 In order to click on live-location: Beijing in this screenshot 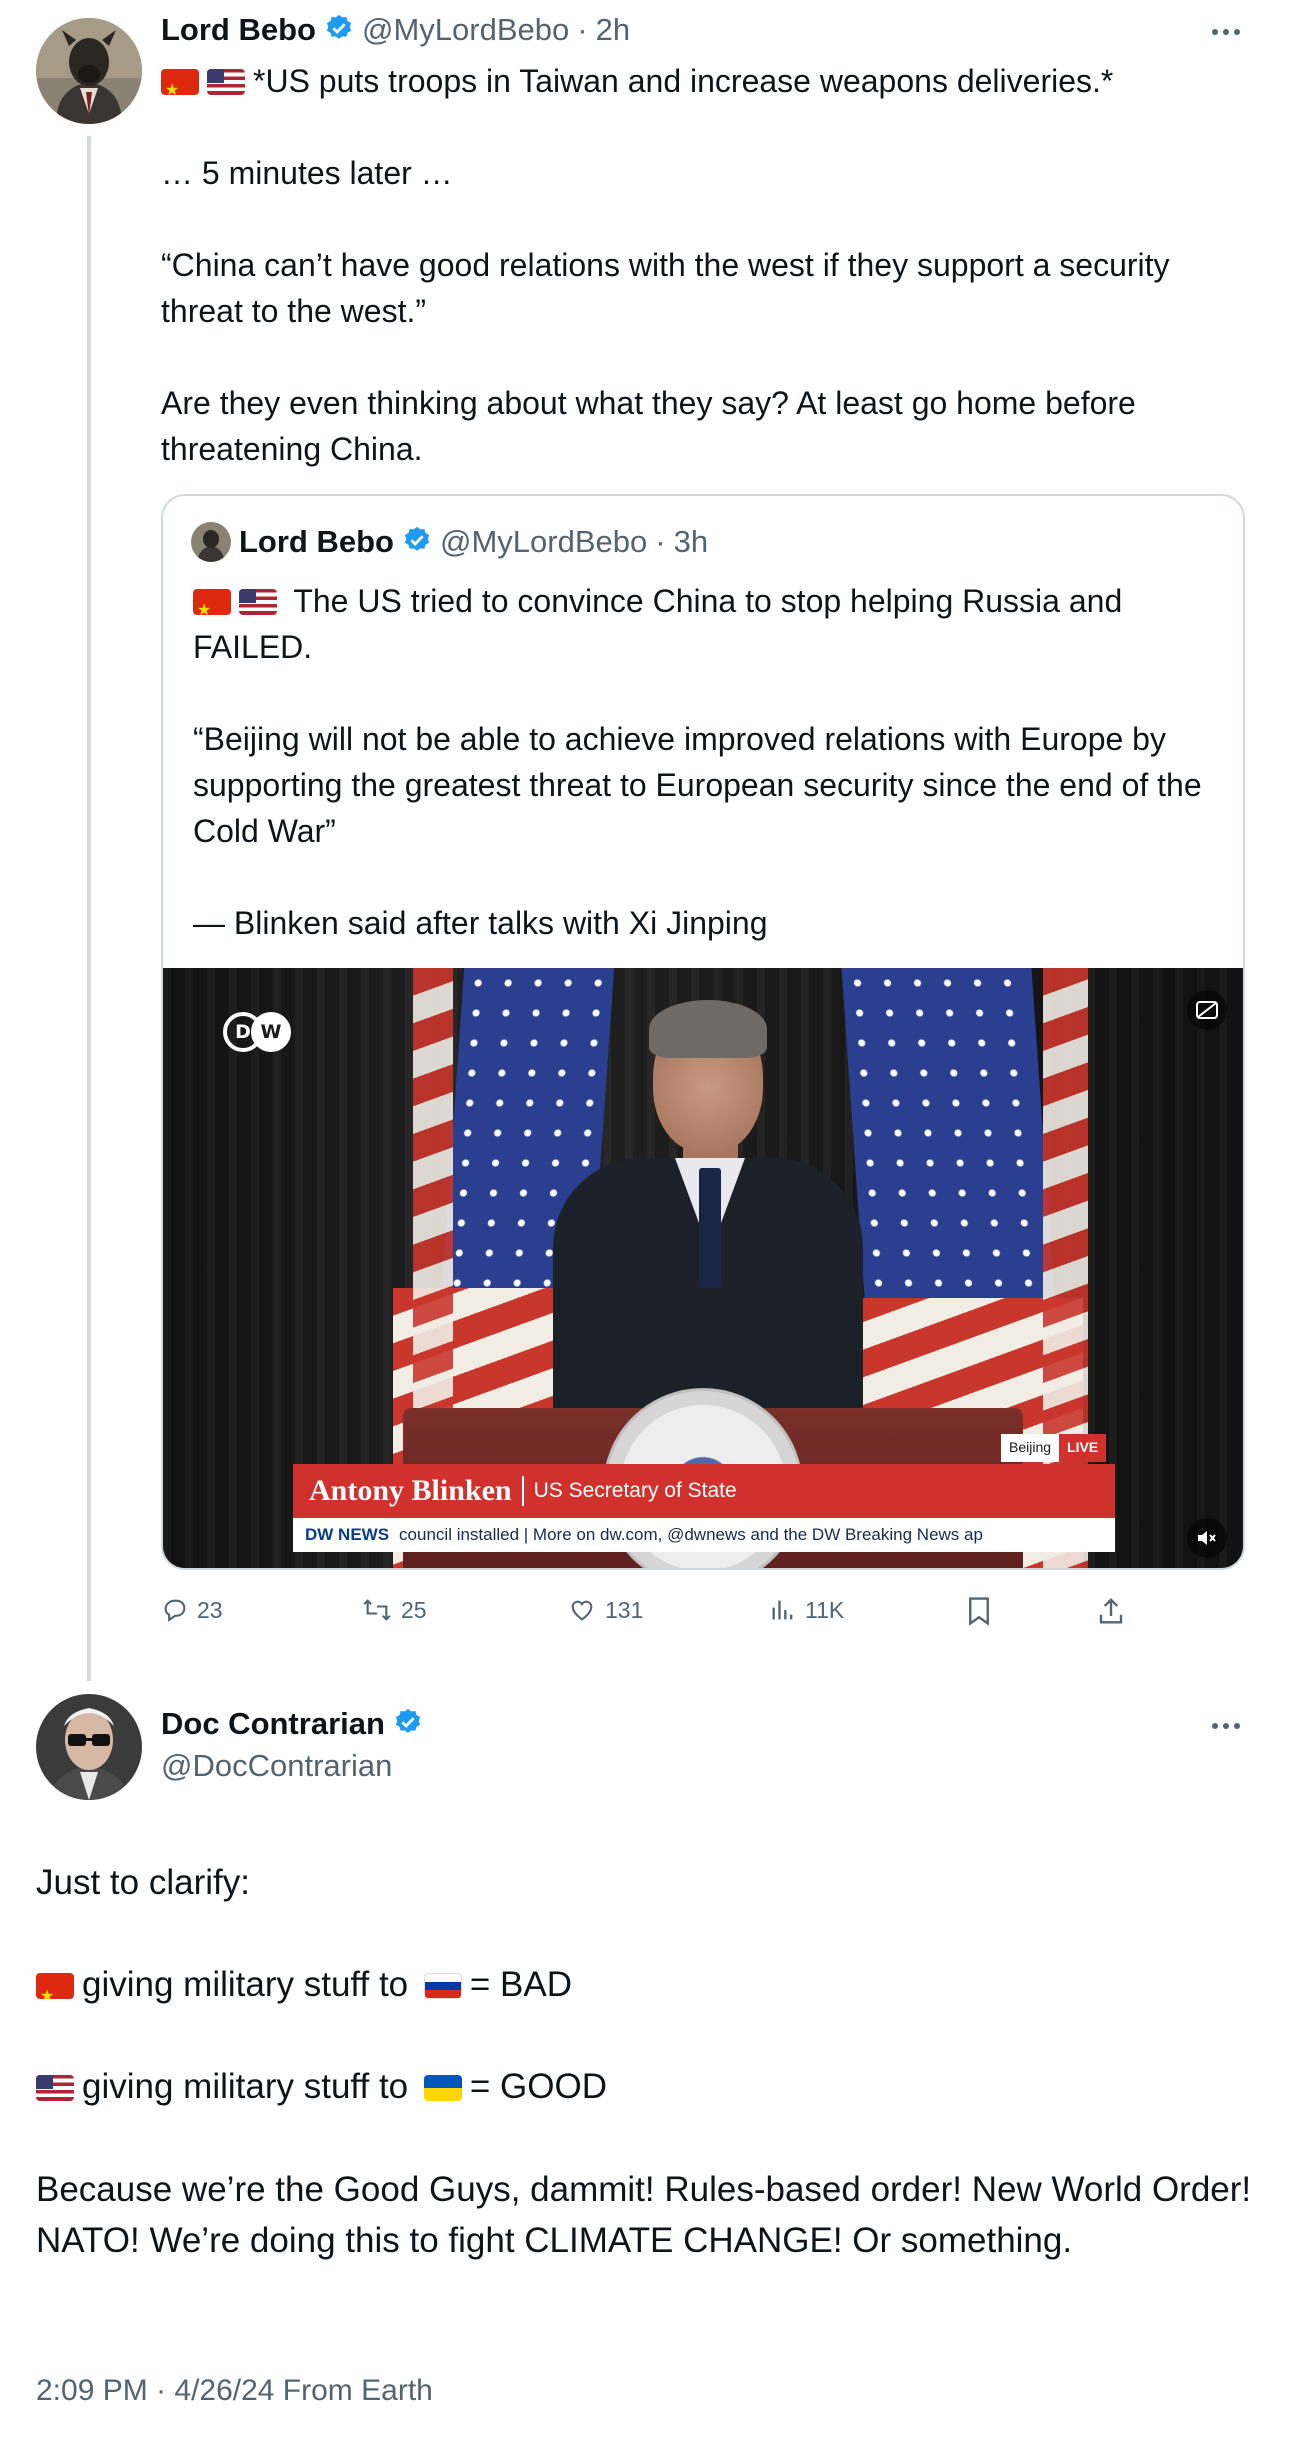, I will do `click(1030, 1448)`.